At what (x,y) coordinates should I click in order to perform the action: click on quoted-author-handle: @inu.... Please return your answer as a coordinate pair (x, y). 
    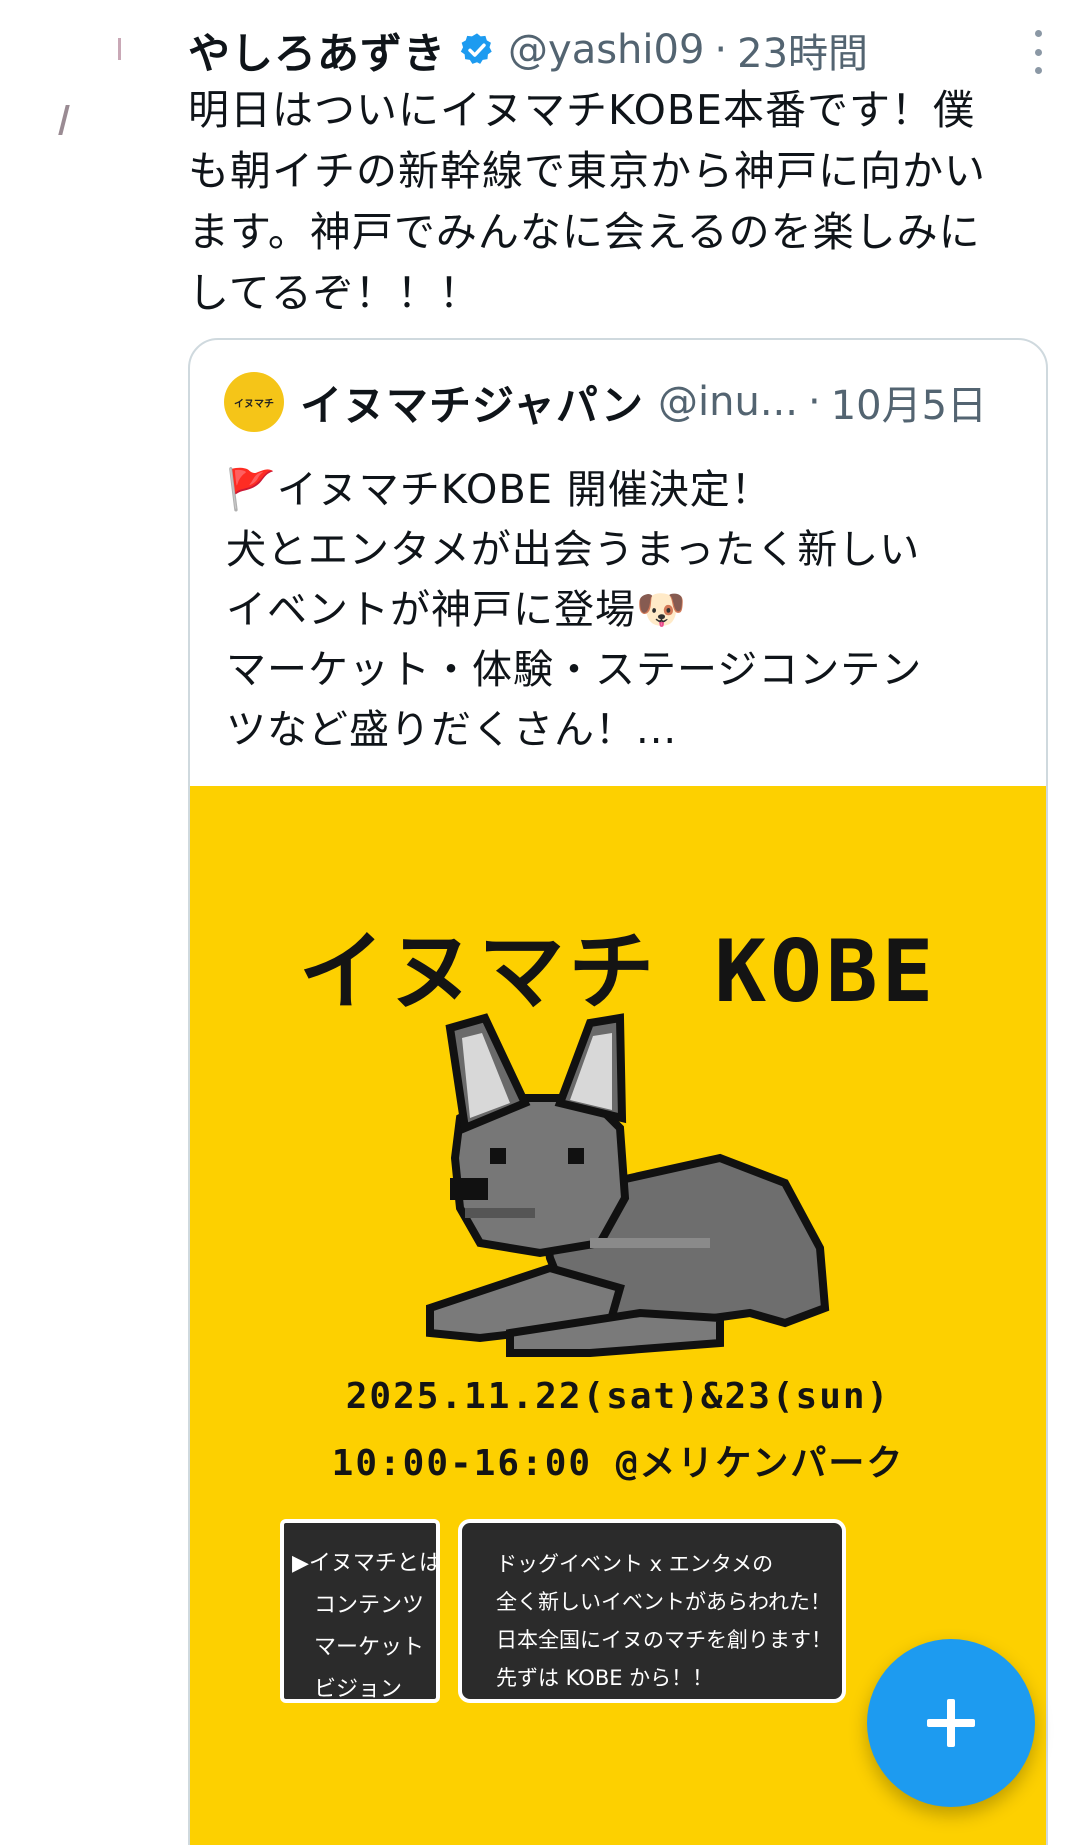
    Looking at the image, I should click on (728, 402).